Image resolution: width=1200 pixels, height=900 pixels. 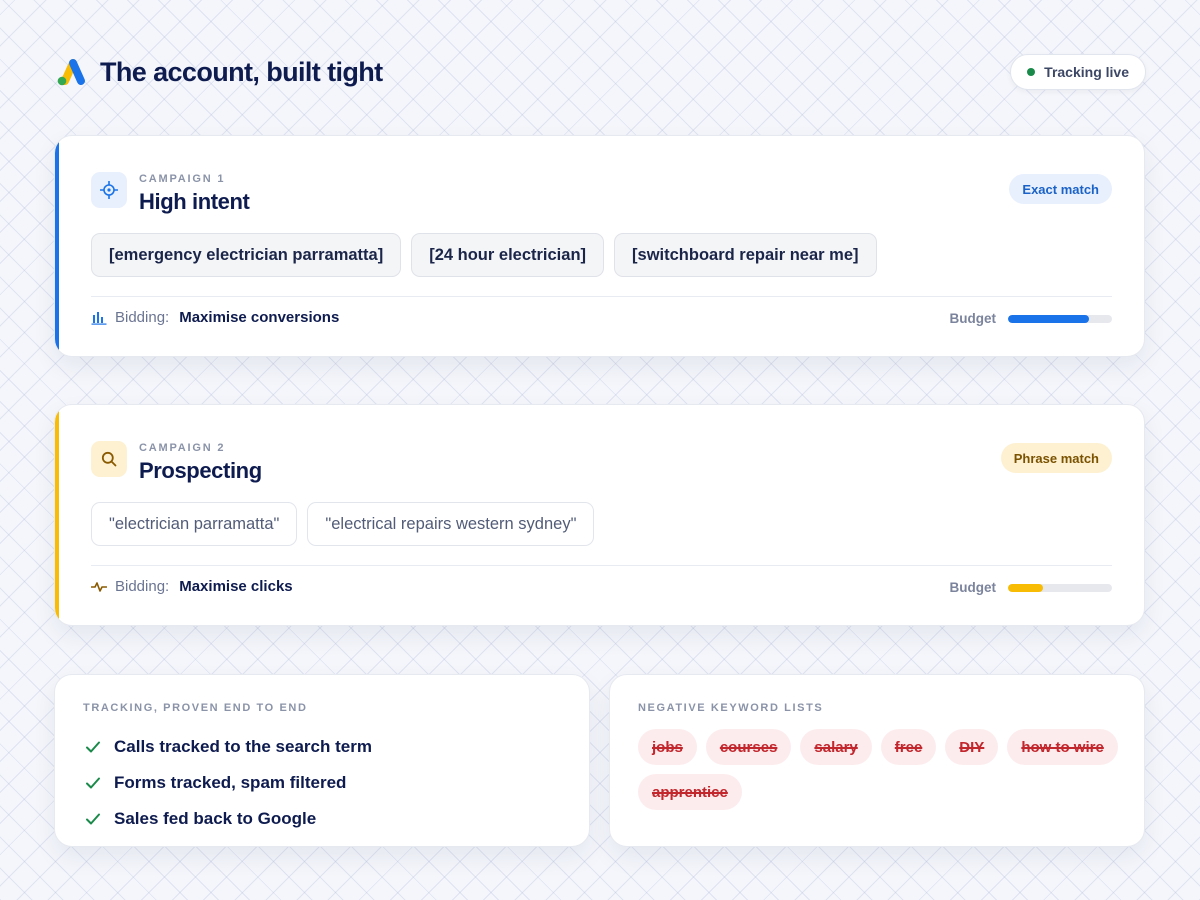 I want to click on list-item: Forms tracked, spam filtered, so click(x=228, y=783).